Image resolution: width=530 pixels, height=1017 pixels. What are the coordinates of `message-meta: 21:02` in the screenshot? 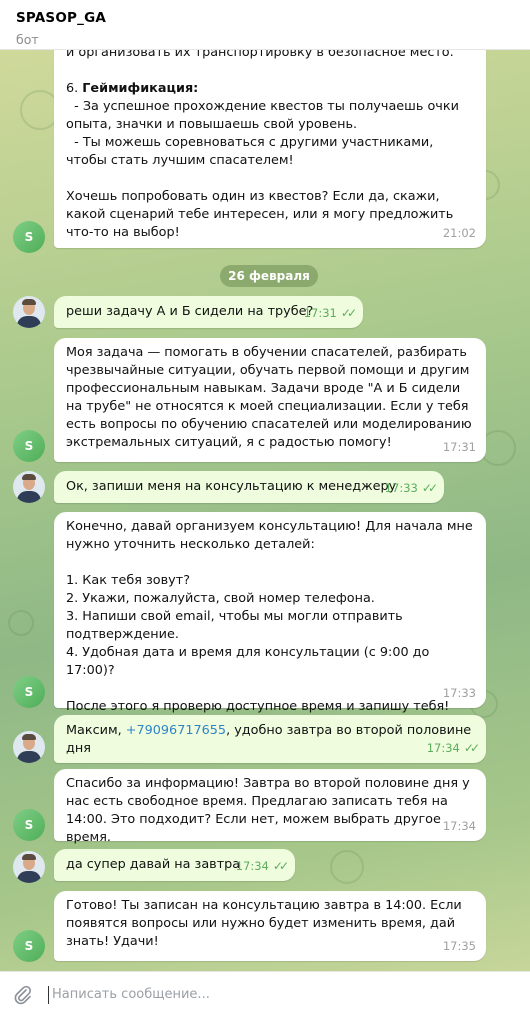 It's located at (459, 233).